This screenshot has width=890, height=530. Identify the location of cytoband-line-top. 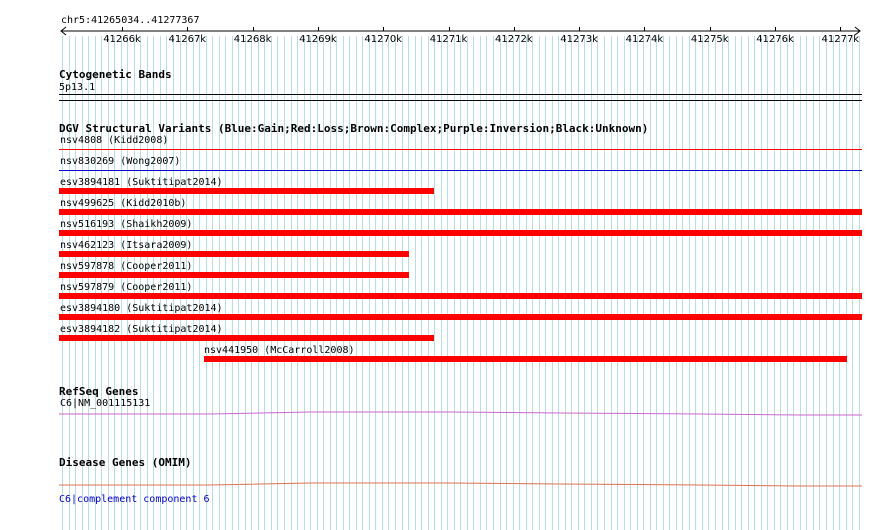
(460, 94).